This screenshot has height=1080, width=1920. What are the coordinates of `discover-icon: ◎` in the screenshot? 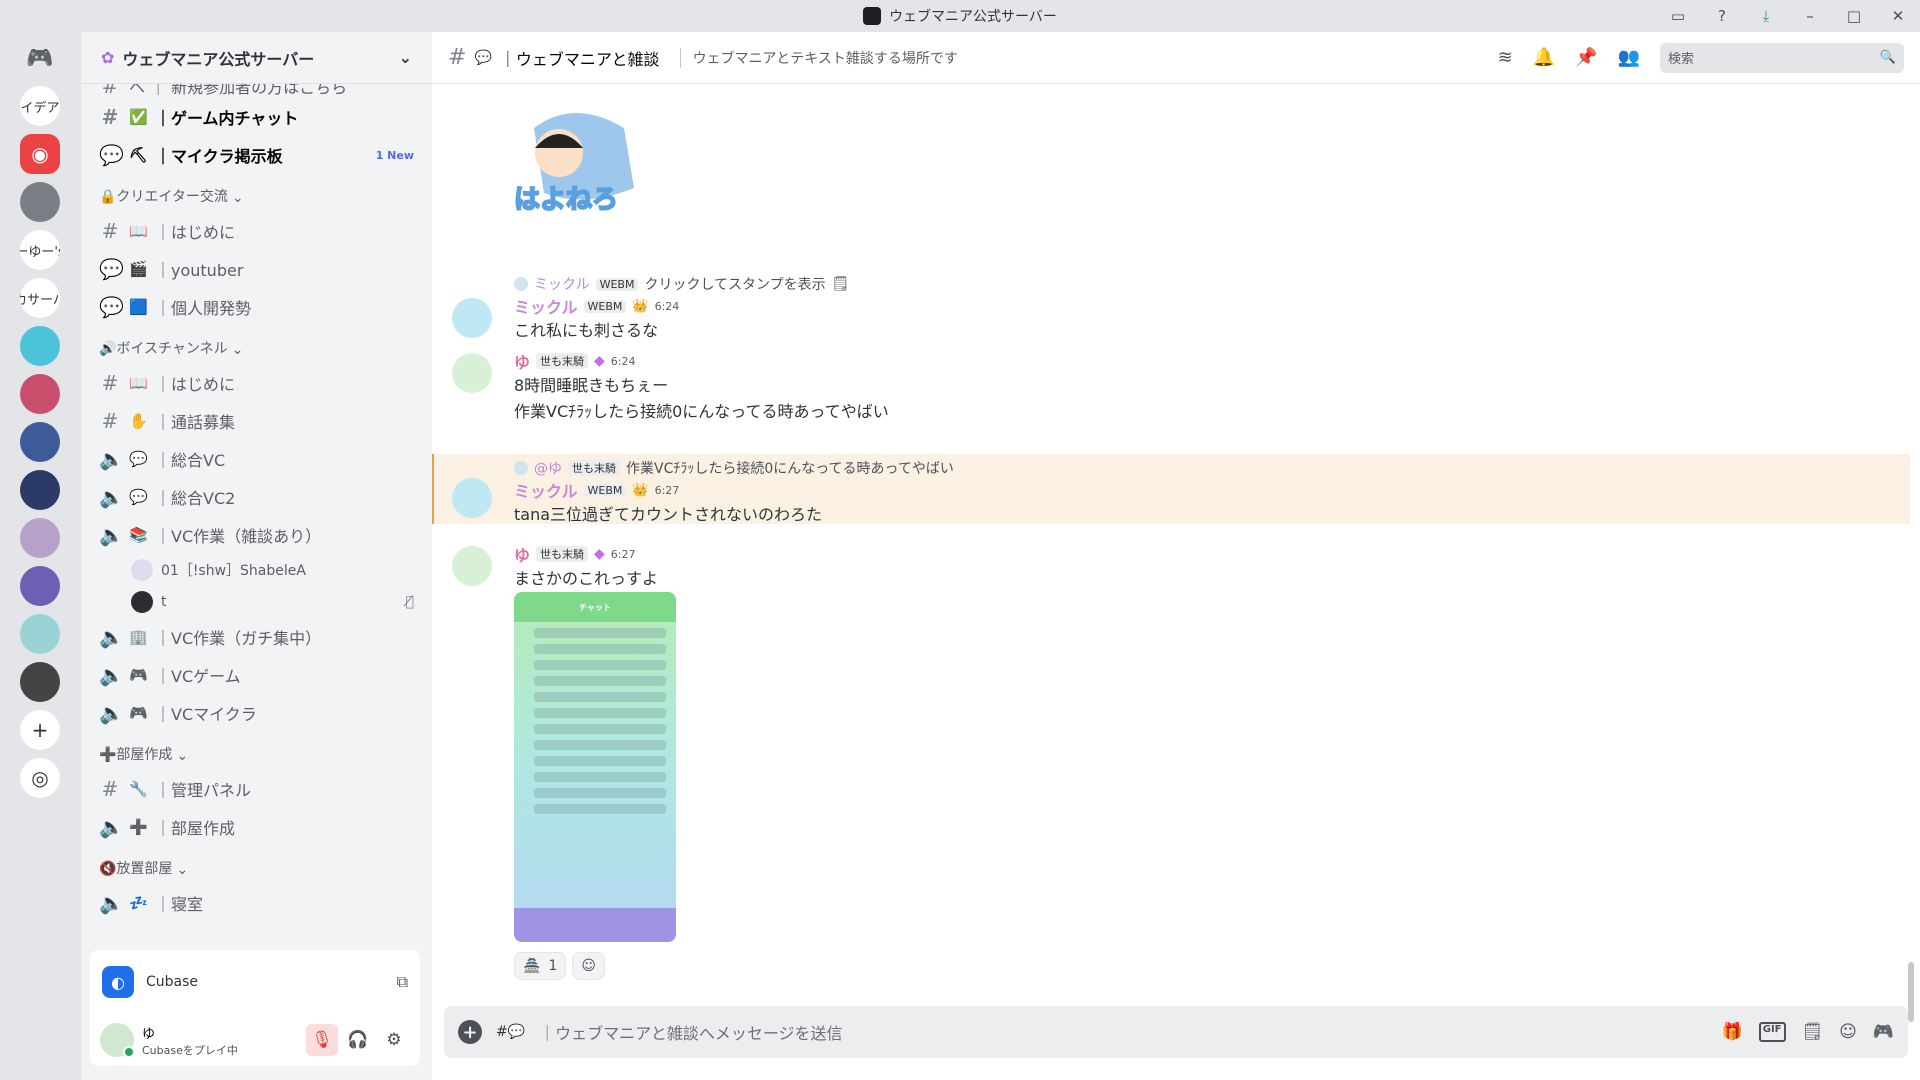 It's located at (40, 778).